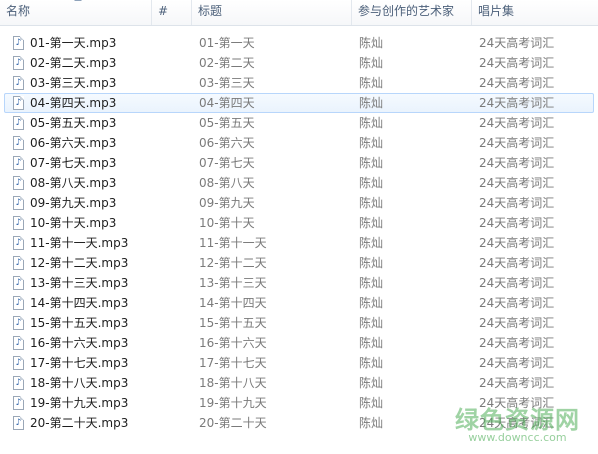 The height and width of the screenshot is (454, 598). Describe the element at coordinates (299, 263) in the screenshot. I see `file-row: ♪ 12-第十二天.mp3 12-第十二天 陈灿 24天高考词汇` at that location.